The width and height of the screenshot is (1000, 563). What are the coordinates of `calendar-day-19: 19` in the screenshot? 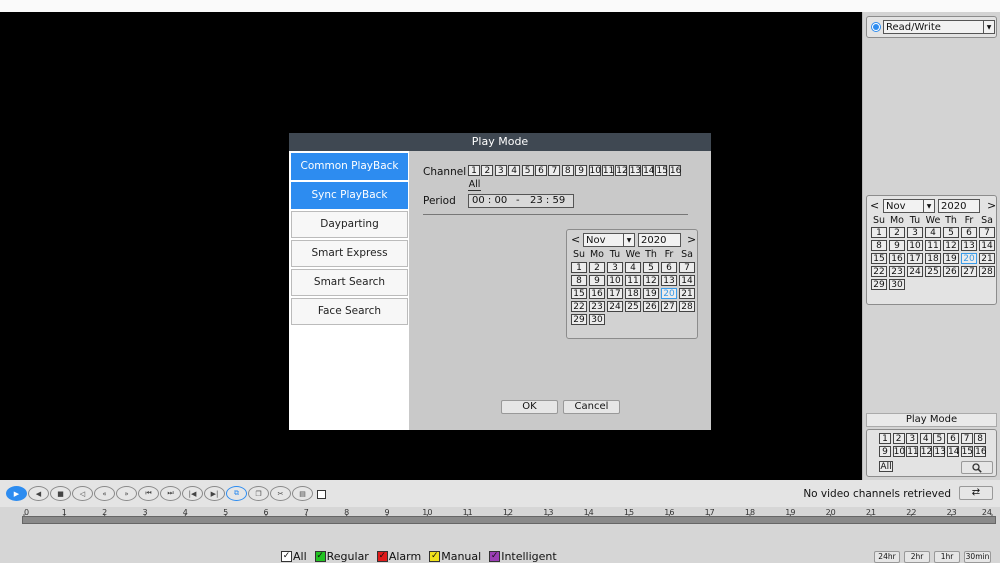 It's located at (951, 258).